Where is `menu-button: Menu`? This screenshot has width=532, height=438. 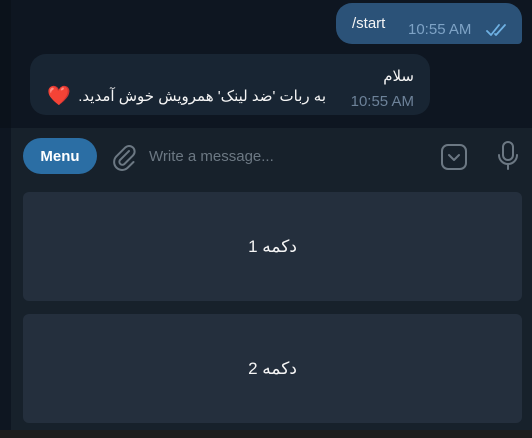
menu-button: Menu is located at coordinates (60, 156).